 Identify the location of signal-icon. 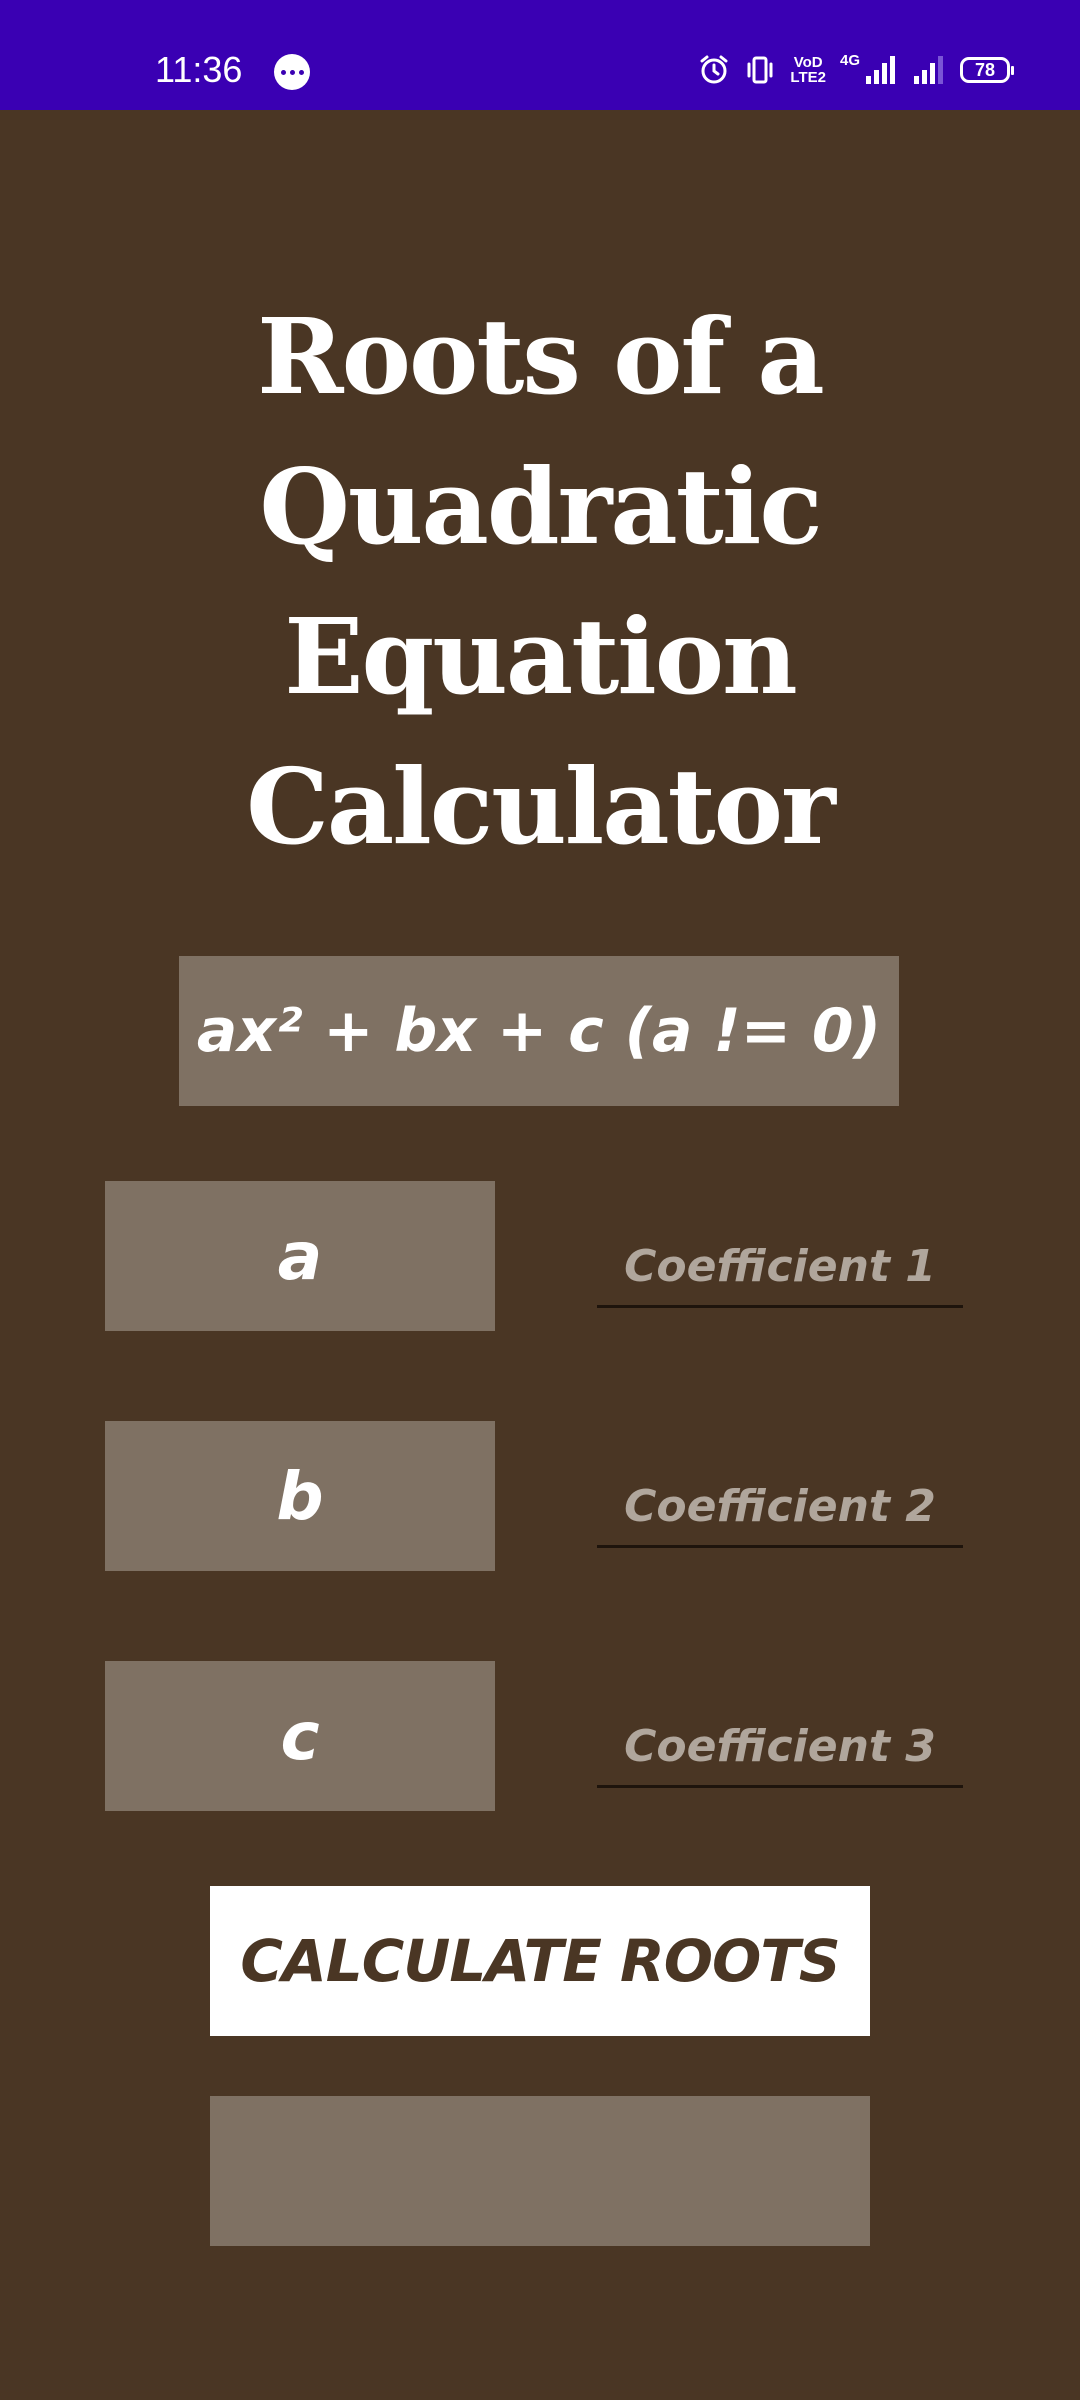
(880, 70).